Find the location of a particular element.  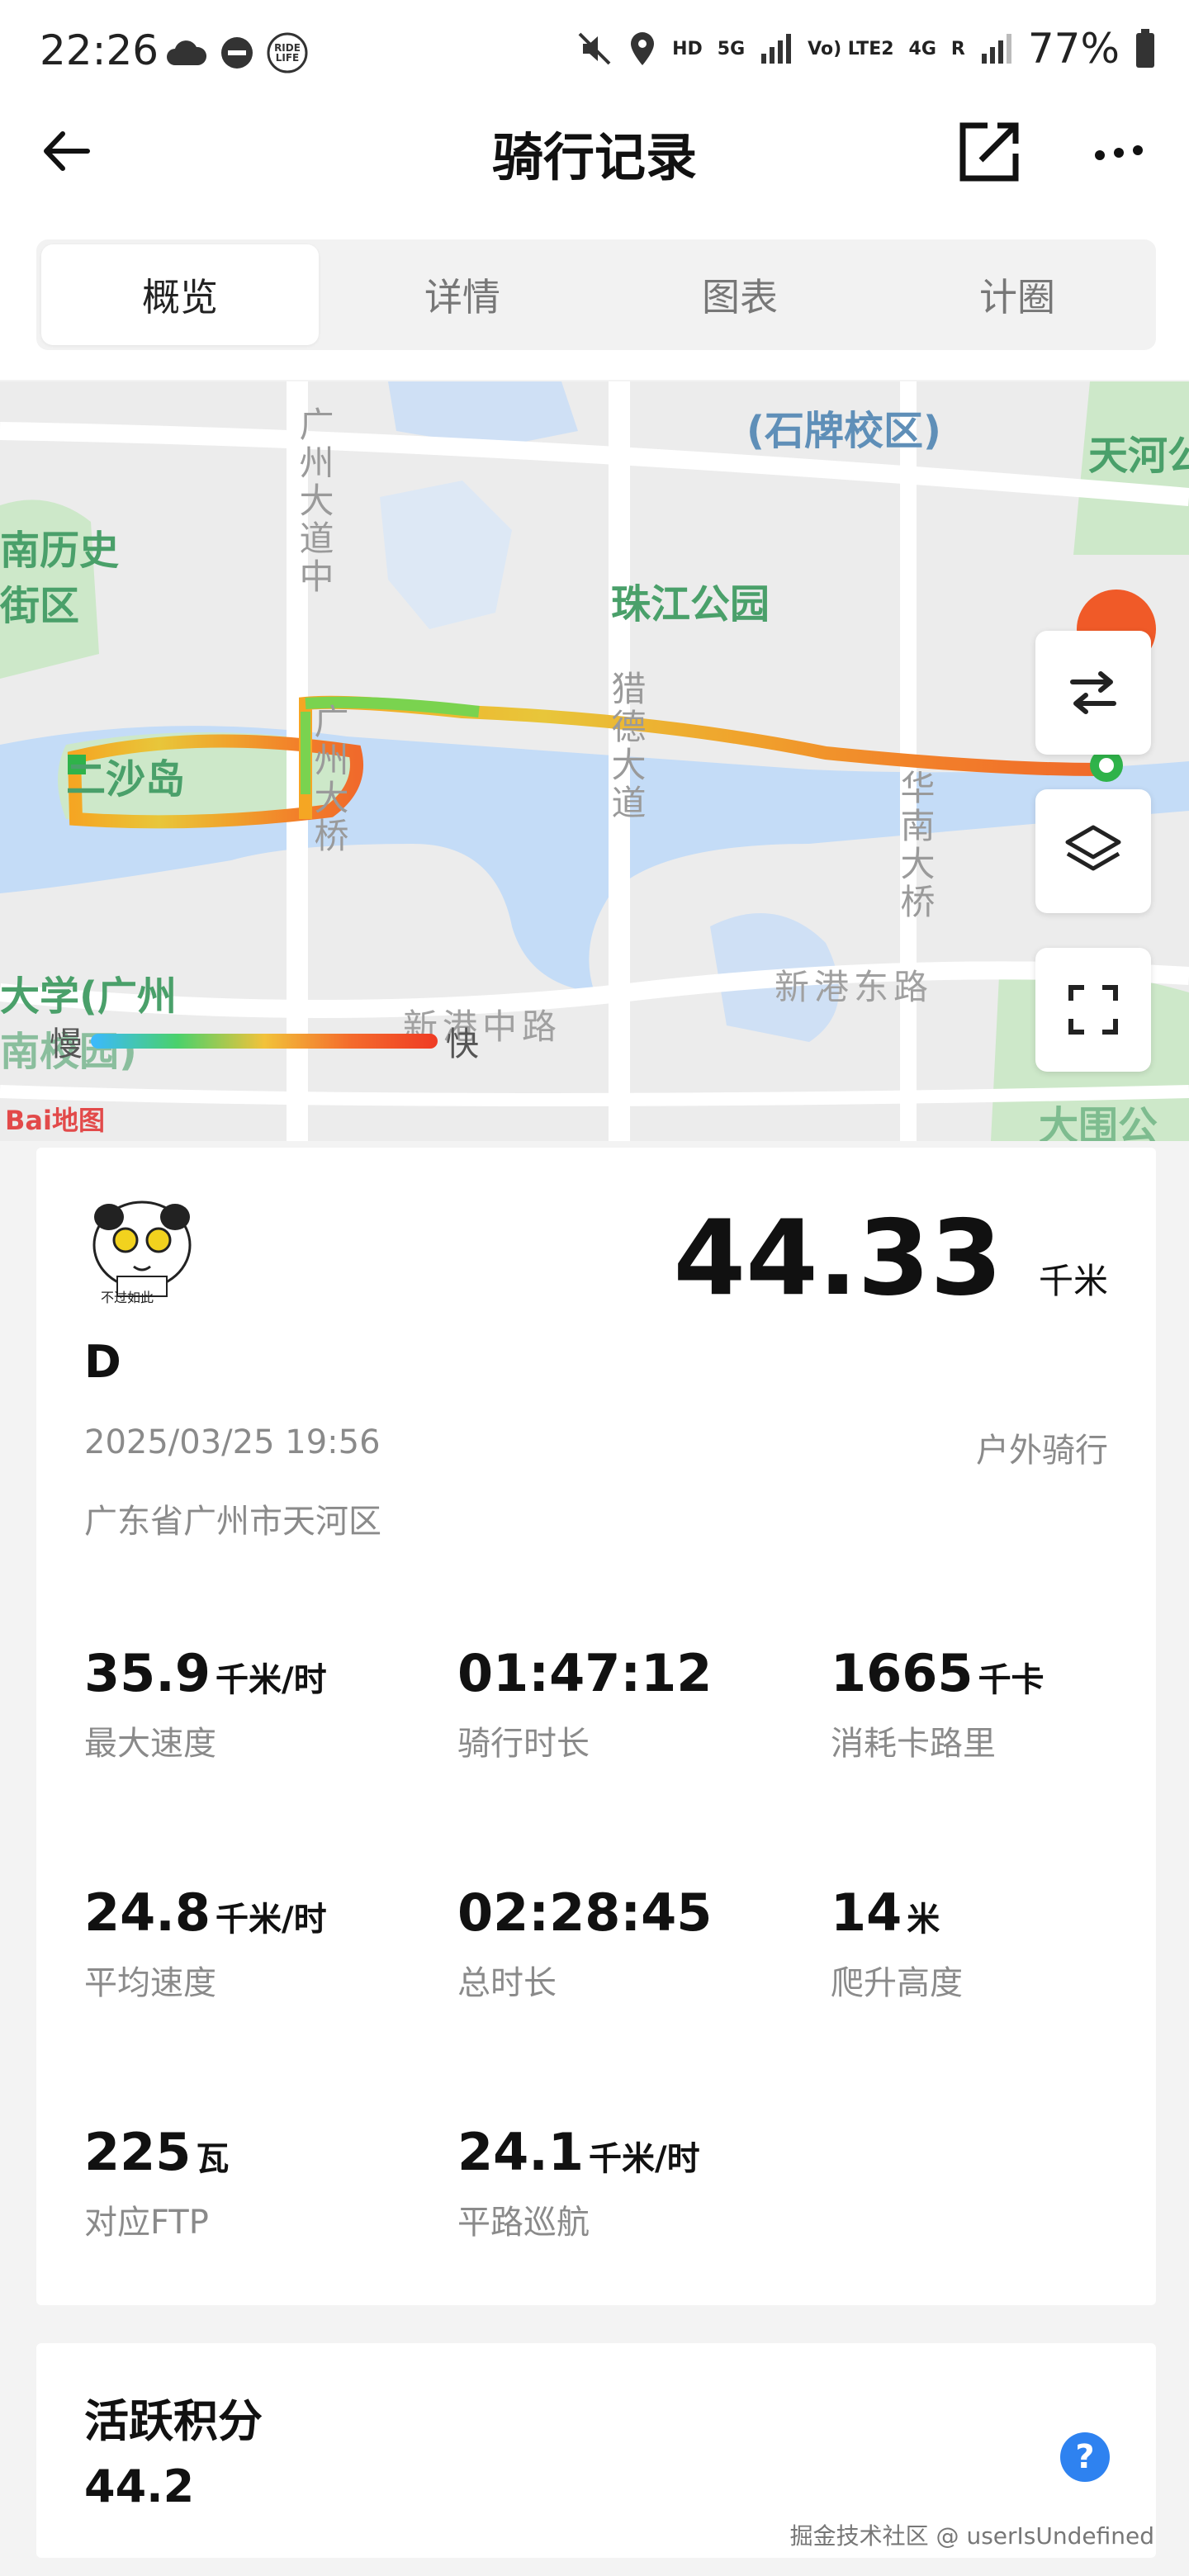

stat-value: 35.9 is located at coordinates (147, 1673).